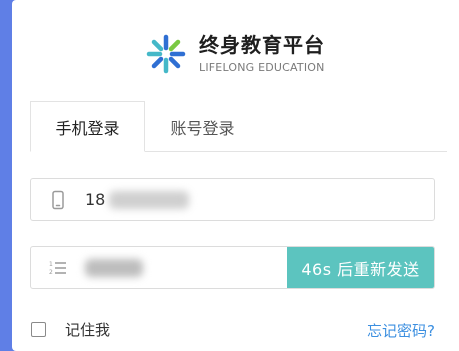 This screenshot has height=351, width=459. What do you see at coordinates (166, 54) in the screenshot?
I see `asterisk-logo-icon` at bounding box center [166, 54].